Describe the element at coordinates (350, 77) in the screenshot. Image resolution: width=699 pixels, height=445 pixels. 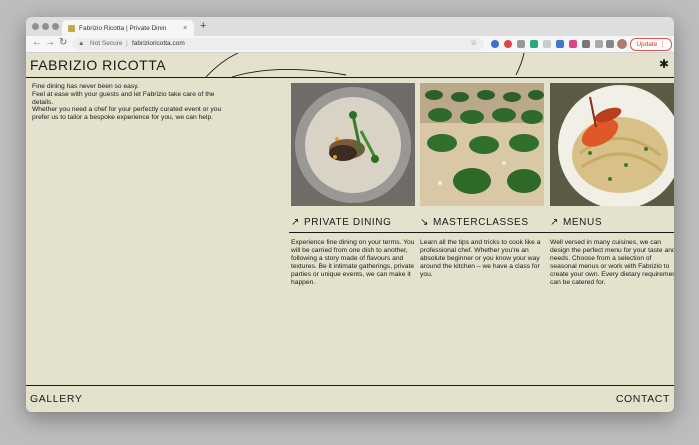
I see `header-divider` at that location.